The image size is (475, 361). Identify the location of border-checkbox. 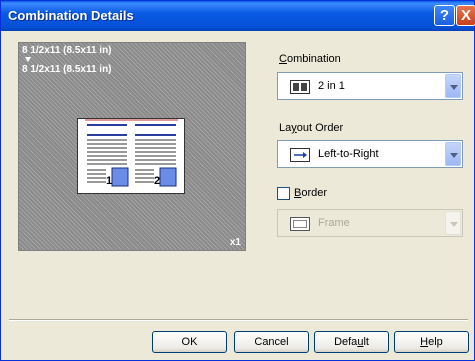
(283, 193).